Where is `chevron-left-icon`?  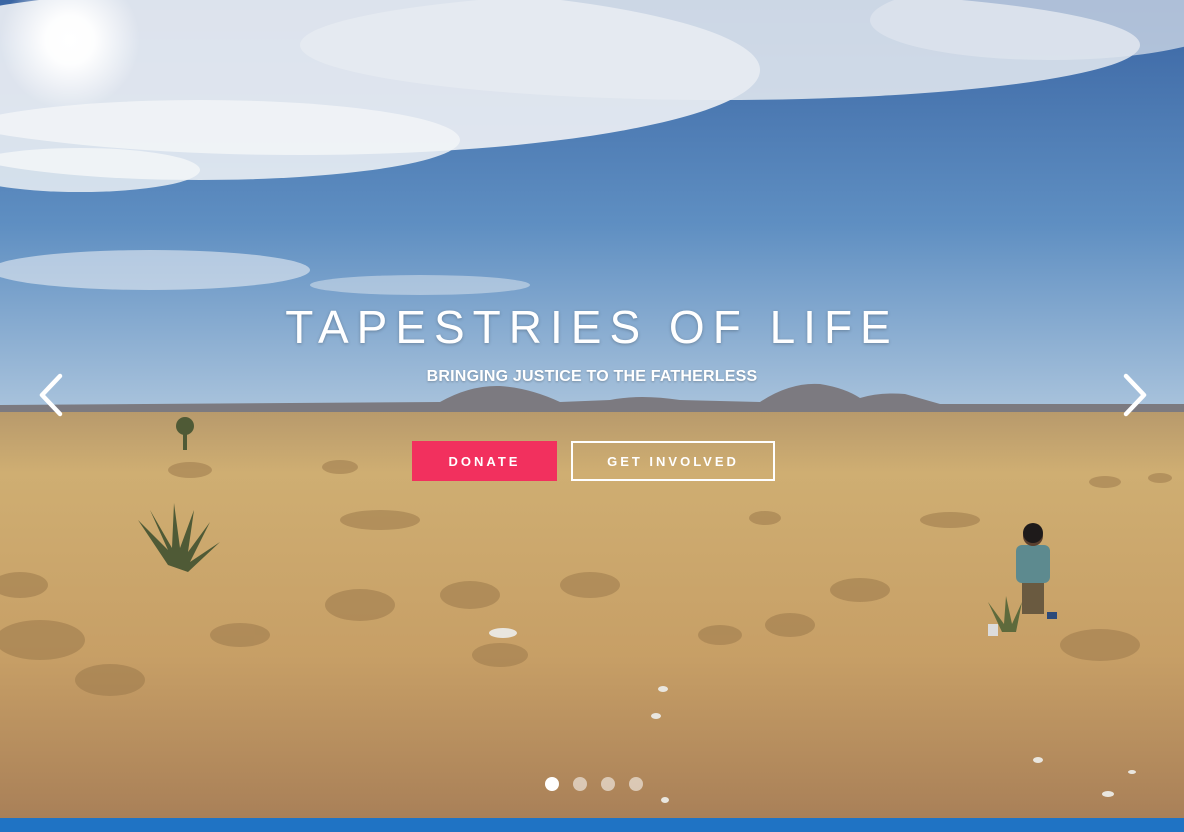 chevron-left-icon is located at coordinates (51, 395).